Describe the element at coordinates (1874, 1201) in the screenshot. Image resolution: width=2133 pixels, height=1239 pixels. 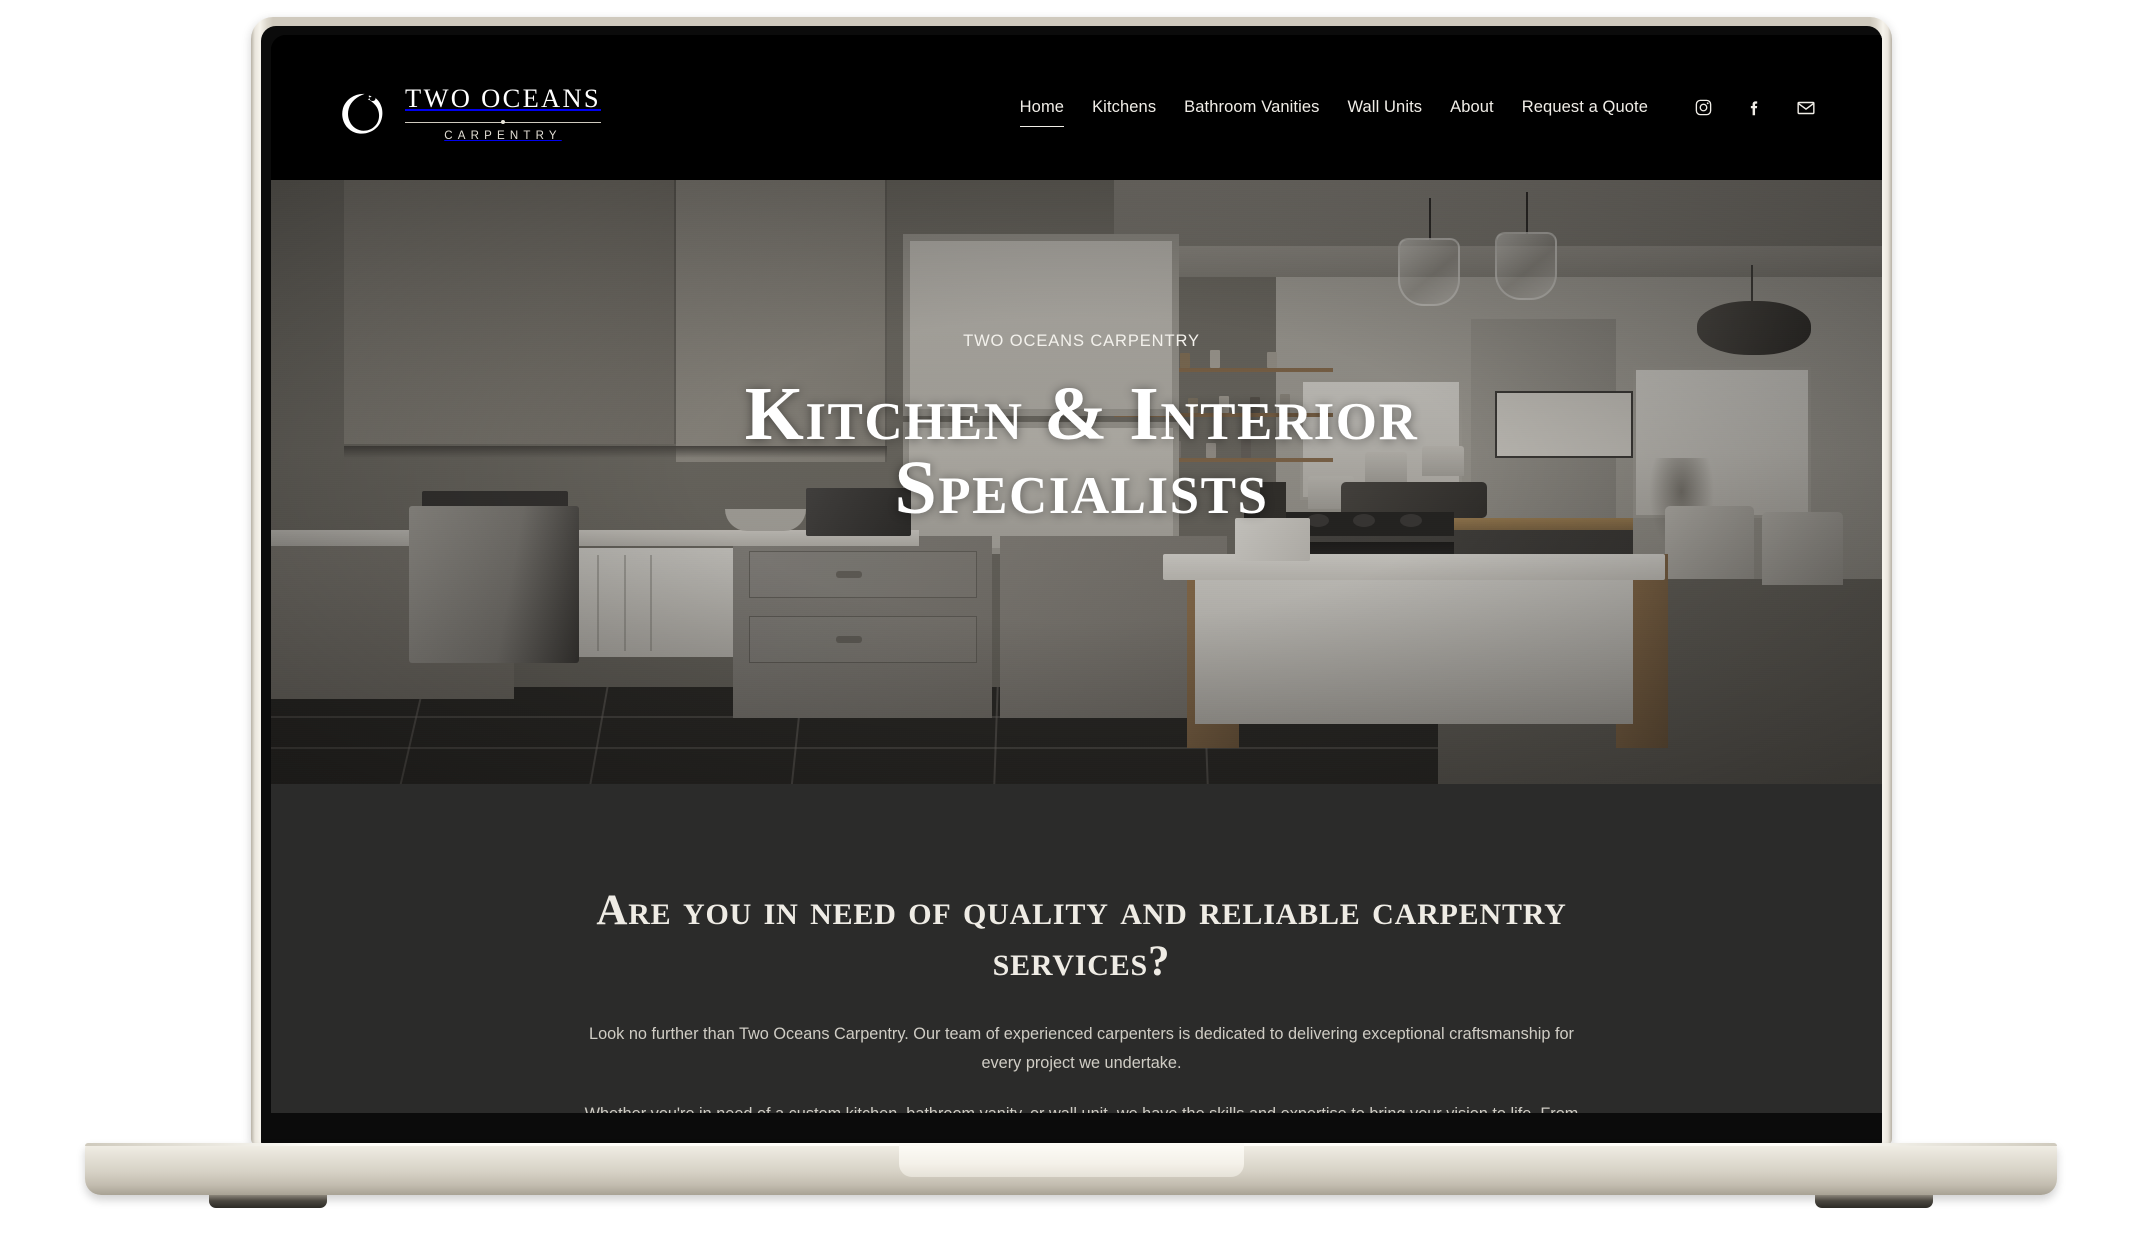
I see `laptop-foot-right` at that location.